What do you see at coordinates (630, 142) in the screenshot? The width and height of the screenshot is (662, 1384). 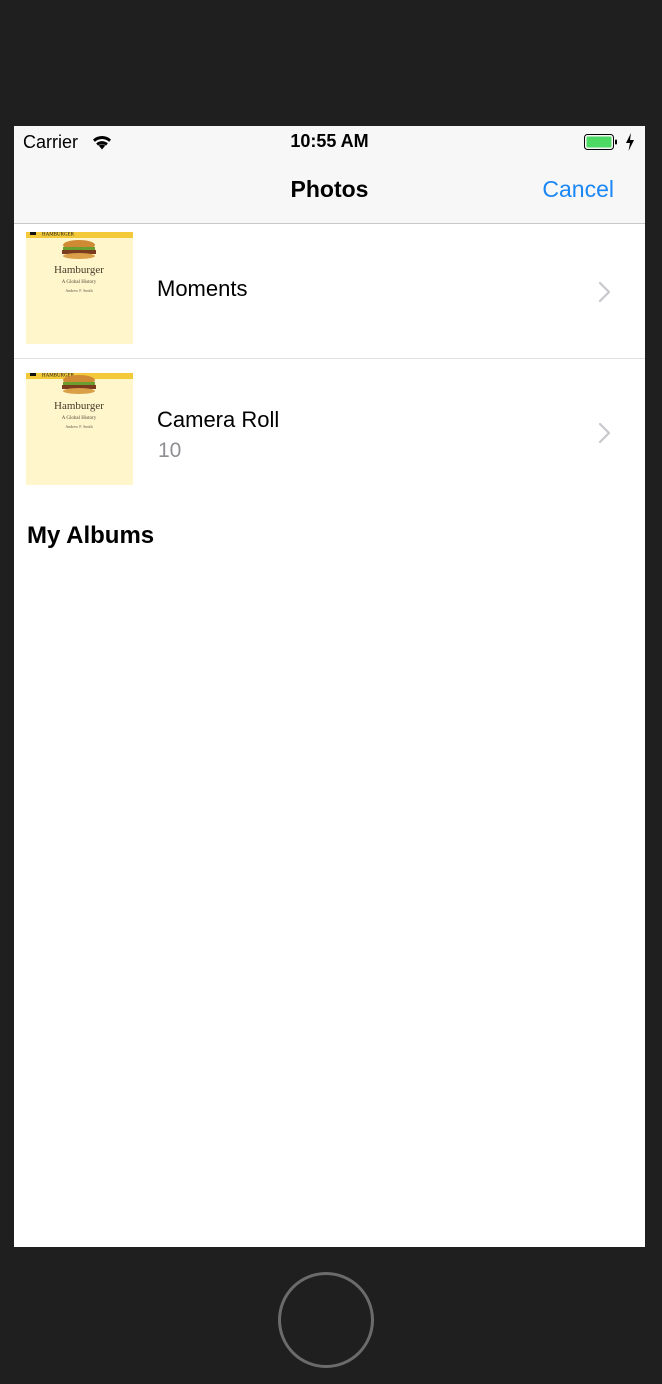 I see `charging-bolt-icon` at bounding box center [630, 142].